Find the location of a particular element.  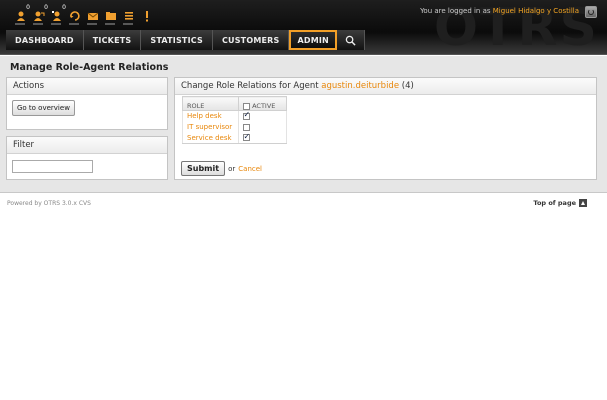

new-phone-ticket-toolbar-item is located at coordinates (111, 16).